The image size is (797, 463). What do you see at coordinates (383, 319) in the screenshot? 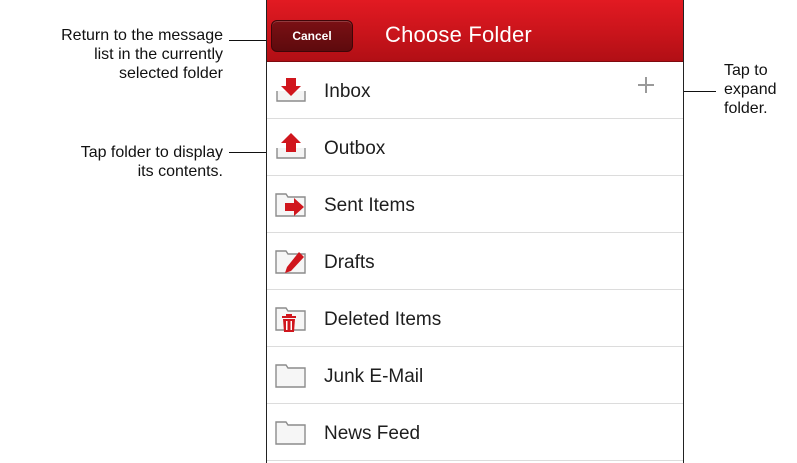
I see `folder-label: Deleted Items` at bounding box center [383, 319].